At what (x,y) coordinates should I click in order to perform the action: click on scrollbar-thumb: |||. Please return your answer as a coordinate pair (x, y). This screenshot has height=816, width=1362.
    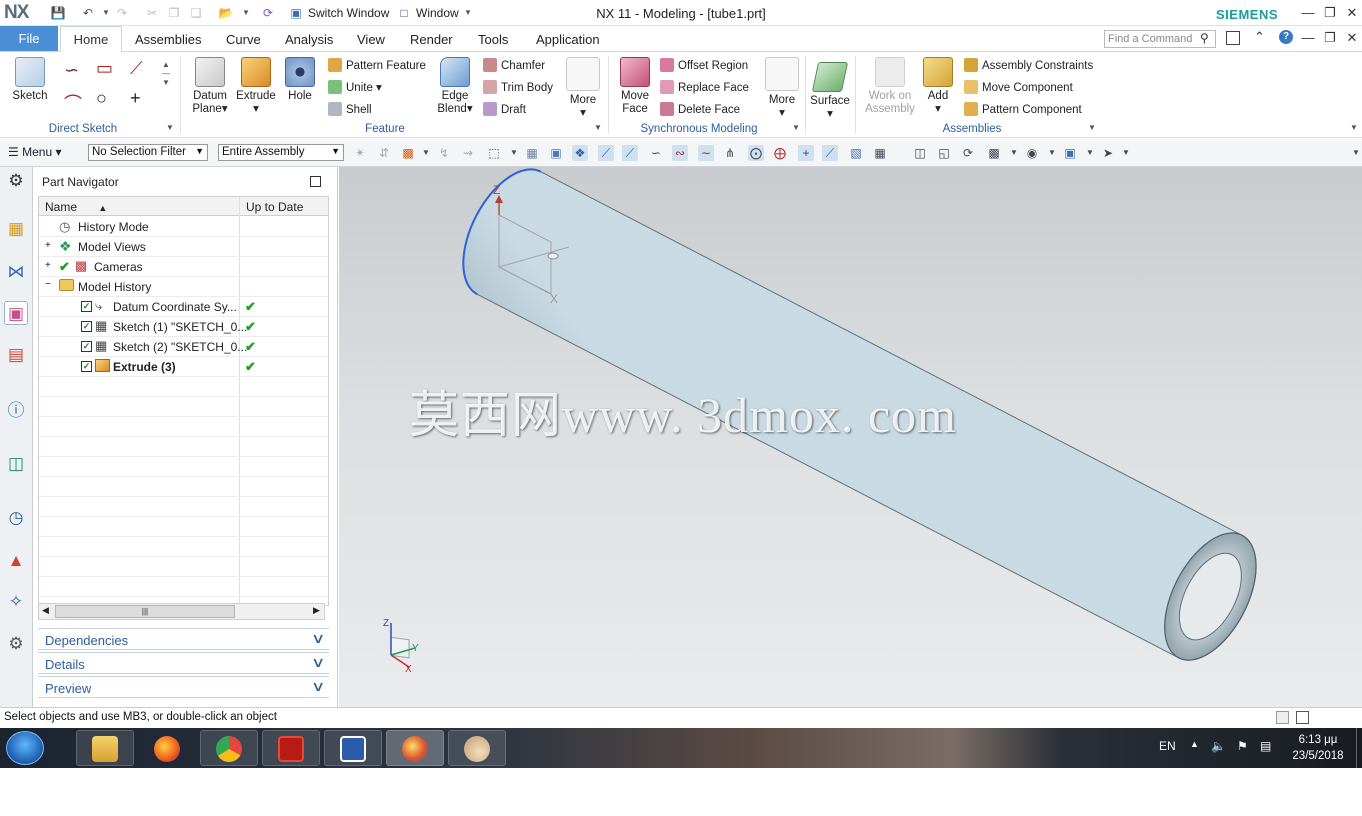
    Looking at the image, I should click on (145, 611).